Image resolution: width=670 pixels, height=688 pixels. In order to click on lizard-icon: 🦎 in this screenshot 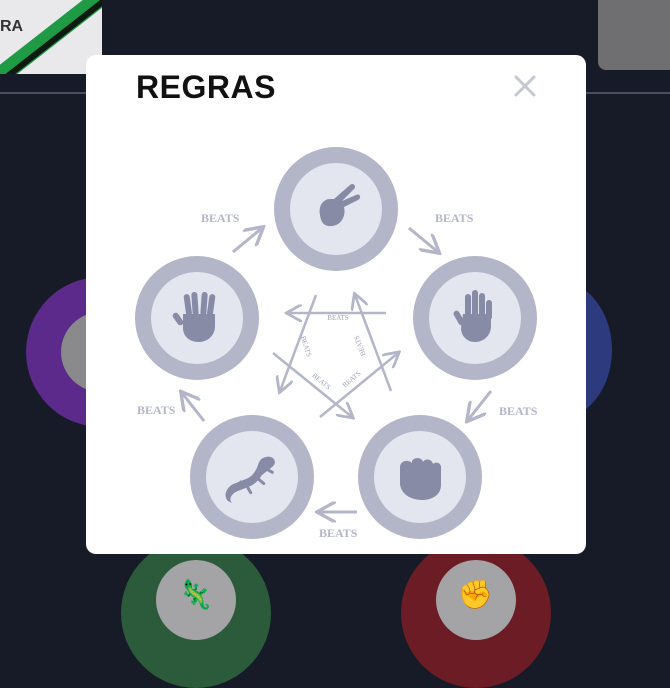, I will do `click(195, 594)`.